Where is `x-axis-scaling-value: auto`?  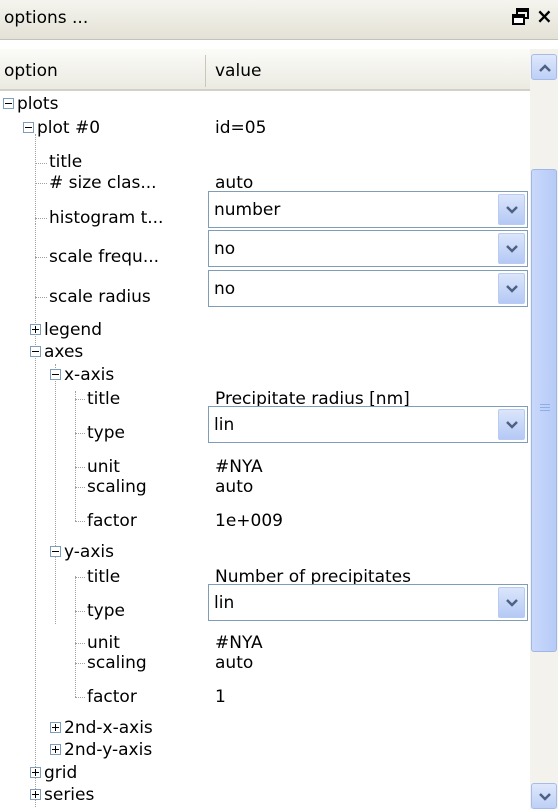 x-axis-scaling-value: auto is located at coordinates (234, 487).